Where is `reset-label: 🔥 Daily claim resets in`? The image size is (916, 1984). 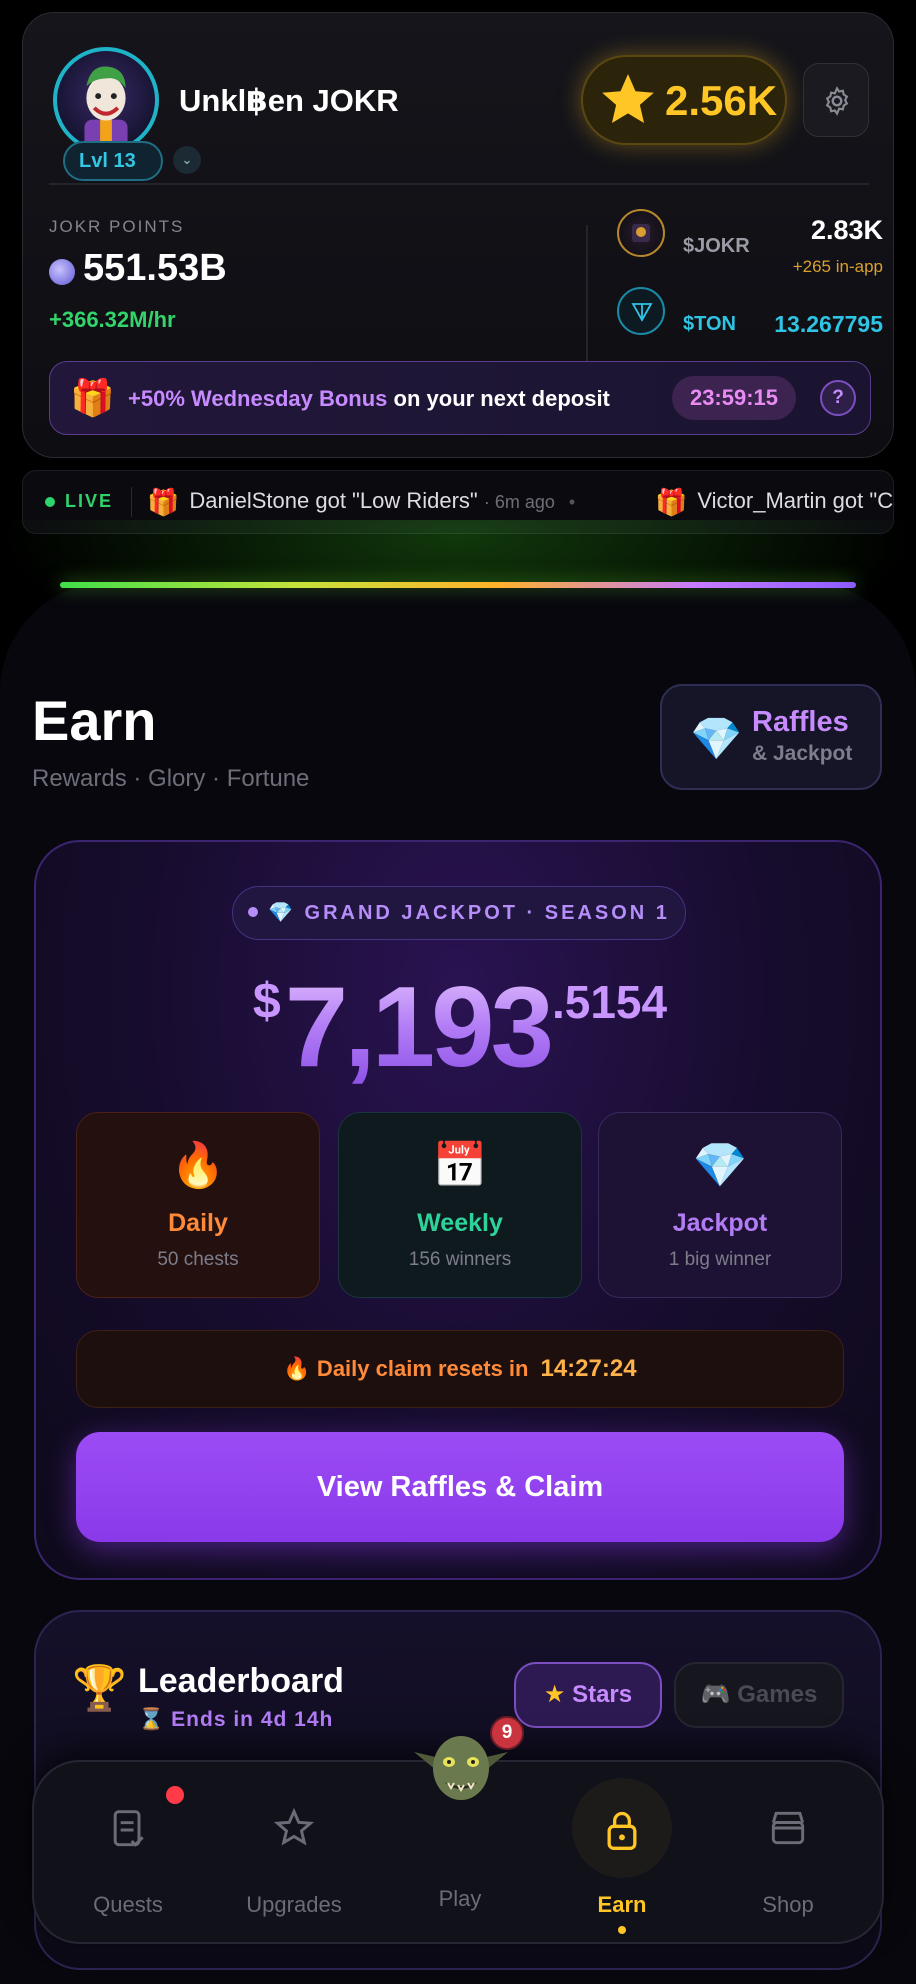 reset-label: 🔥 Daily claim resets in is located at coordinates (406, 1368).